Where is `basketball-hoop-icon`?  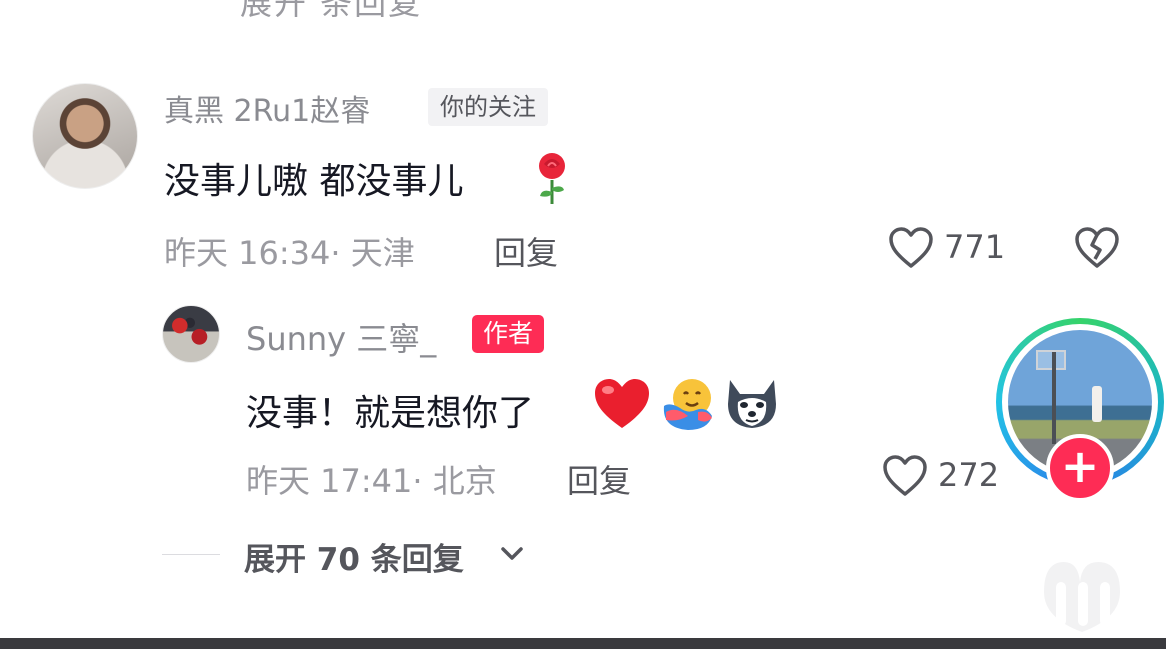 basketball-hoop-icon is located at coordinates (1051, 360).